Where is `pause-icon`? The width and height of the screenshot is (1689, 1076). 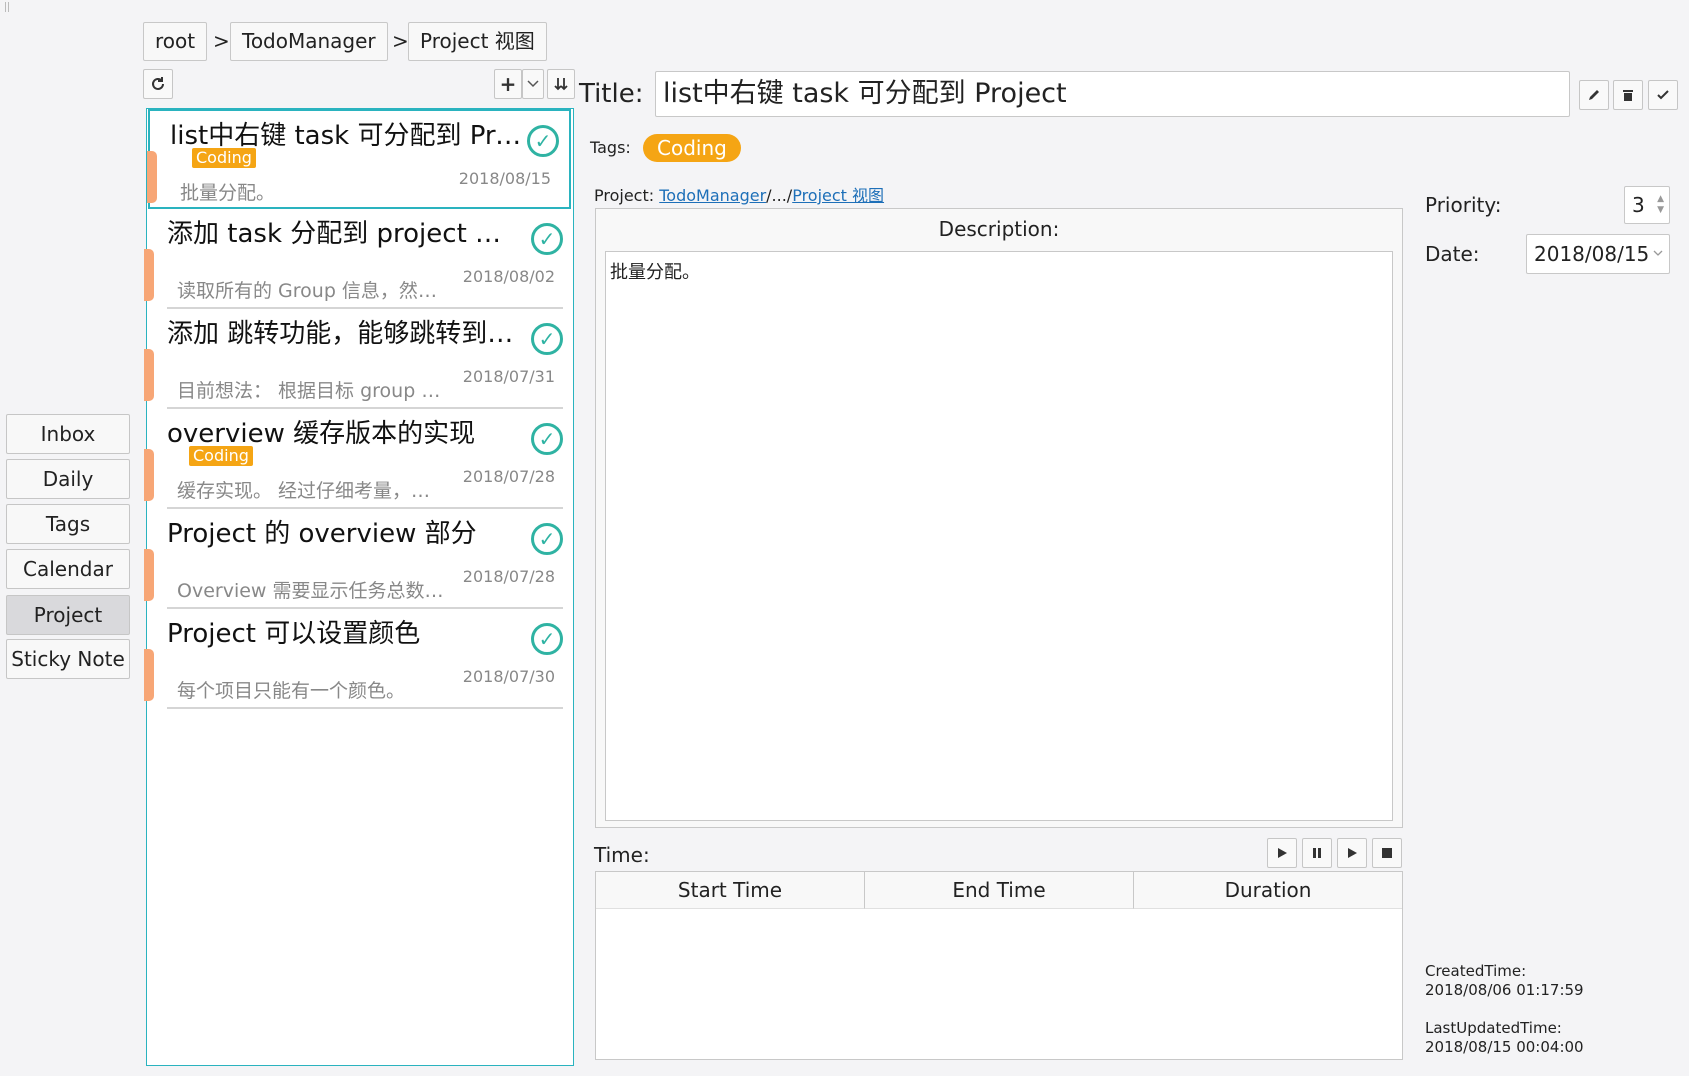
pause-icon is located at coordinates (1317, 853).